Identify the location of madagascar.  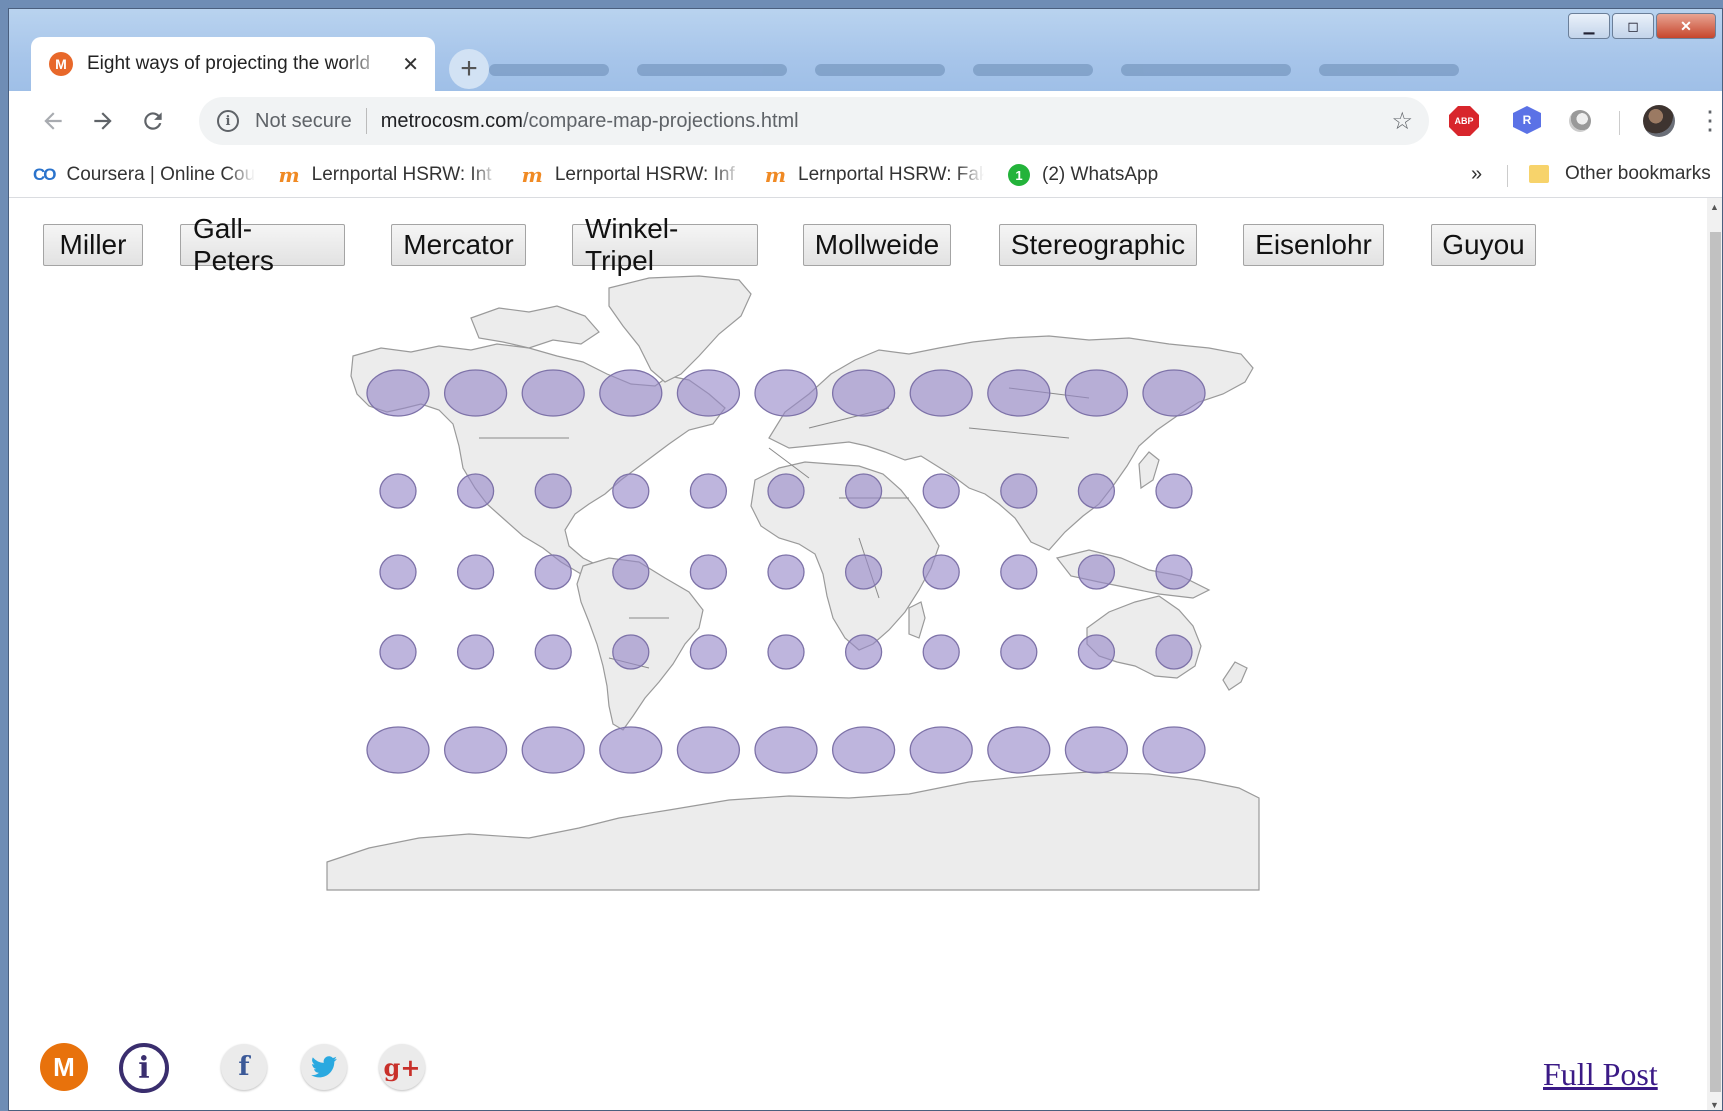
(917, 620).